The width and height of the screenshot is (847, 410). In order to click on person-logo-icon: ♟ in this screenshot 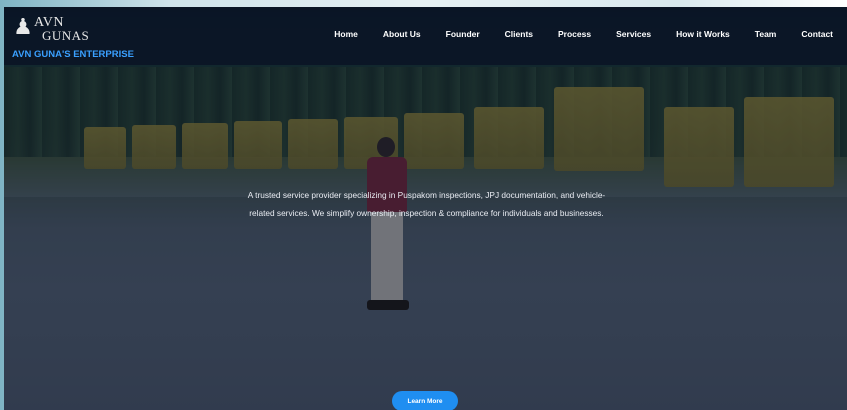, I will do `click(23, 27)`.